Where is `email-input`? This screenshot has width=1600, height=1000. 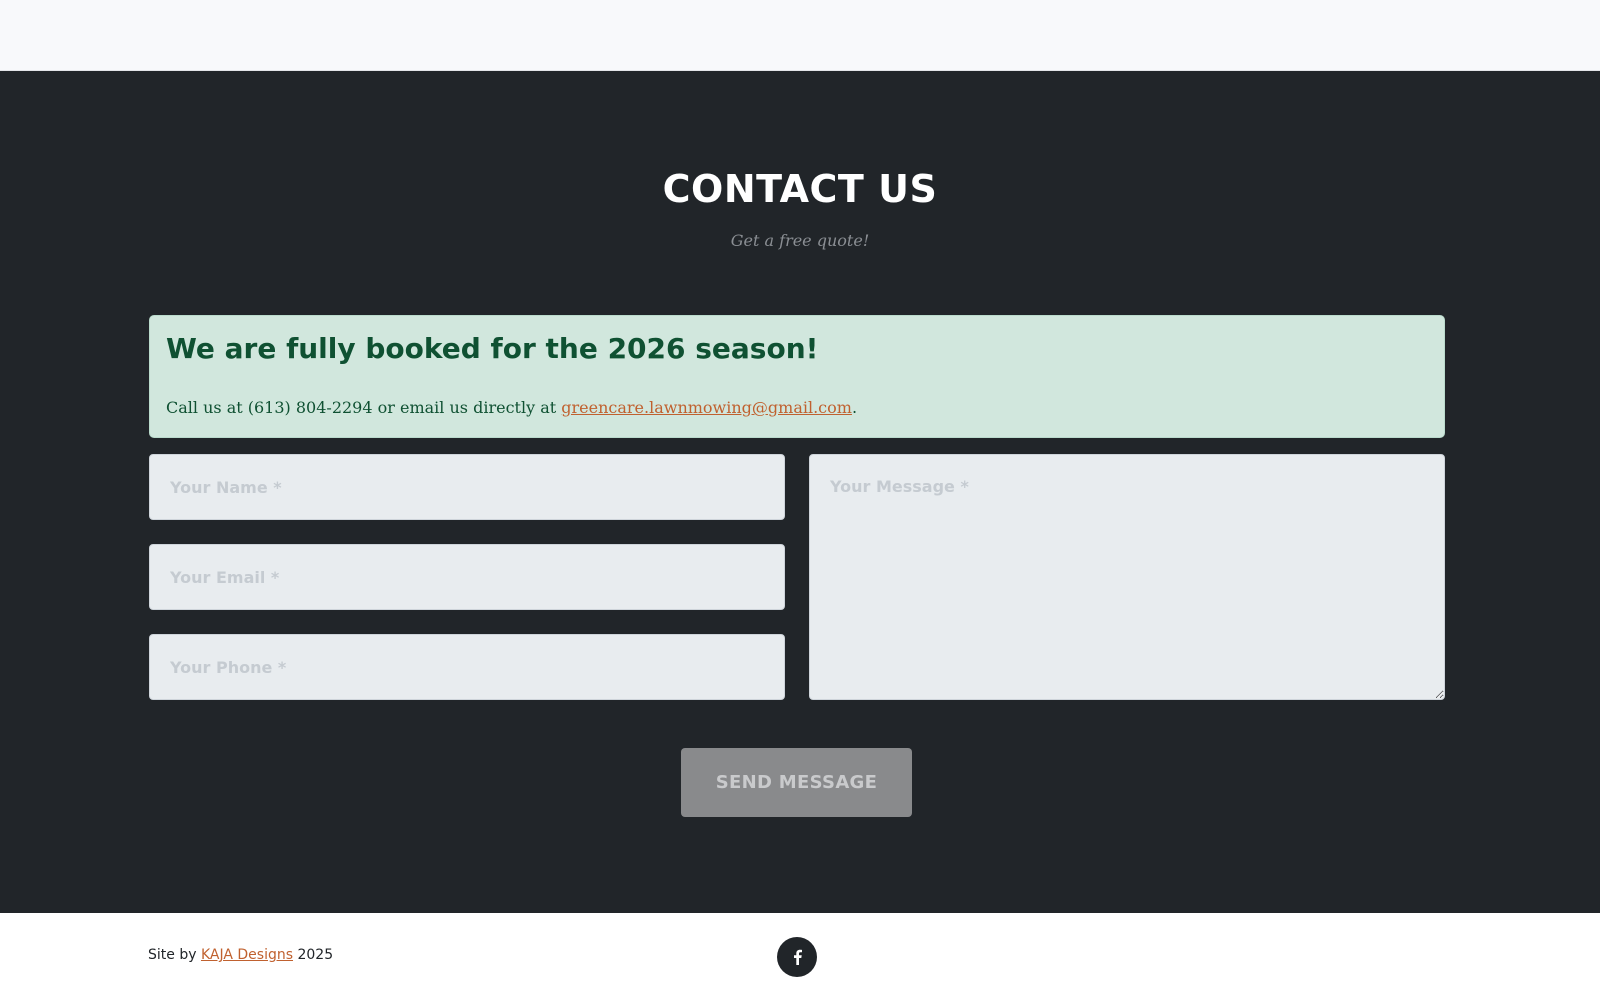 email-input is located at coordinates (467, 577).